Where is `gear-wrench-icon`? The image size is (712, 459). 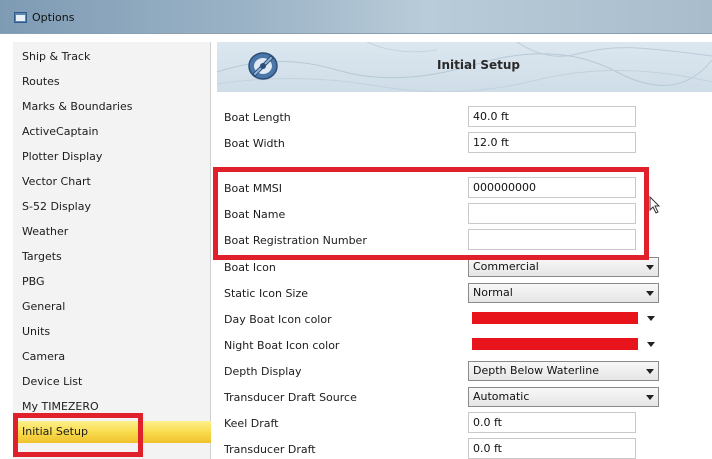 gear-wrench-icon is located at coordinates (263, 66).